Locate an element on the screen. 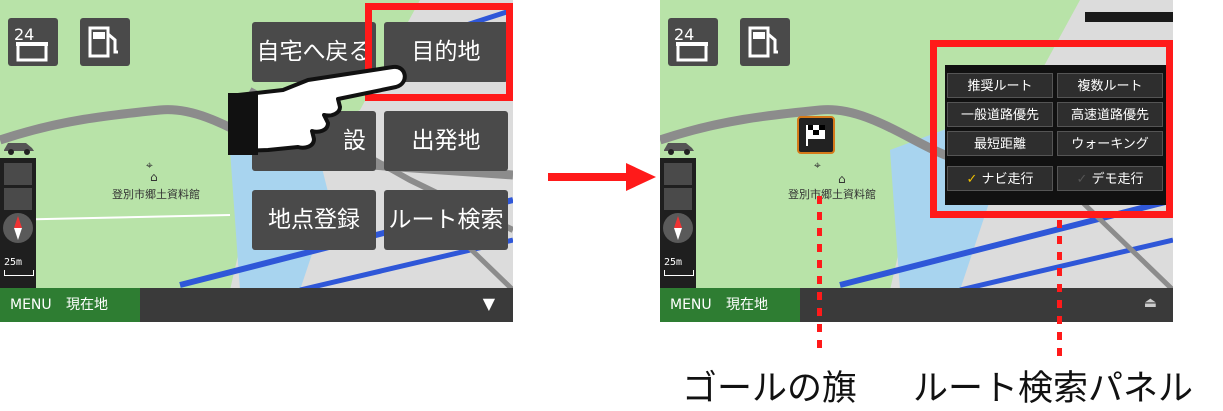 Image resolution: width=1223 pixels, height=411 pixels. goal-flag-leader-line is located at coordinates (819, 276).